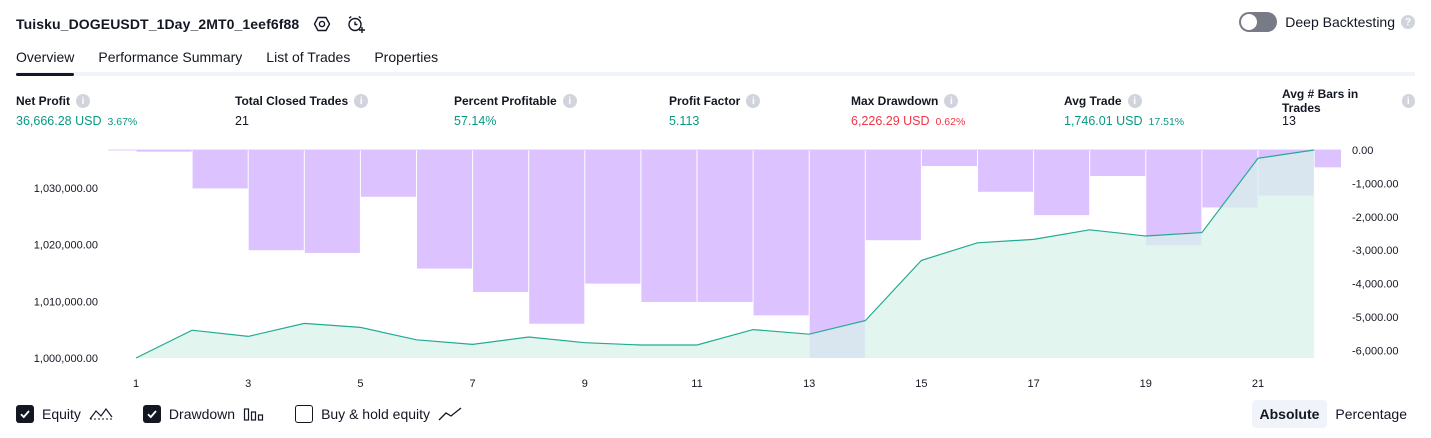 This screenshot has height=438, width=1431. I want to click on metric-value: 13, so click(1289, 121).